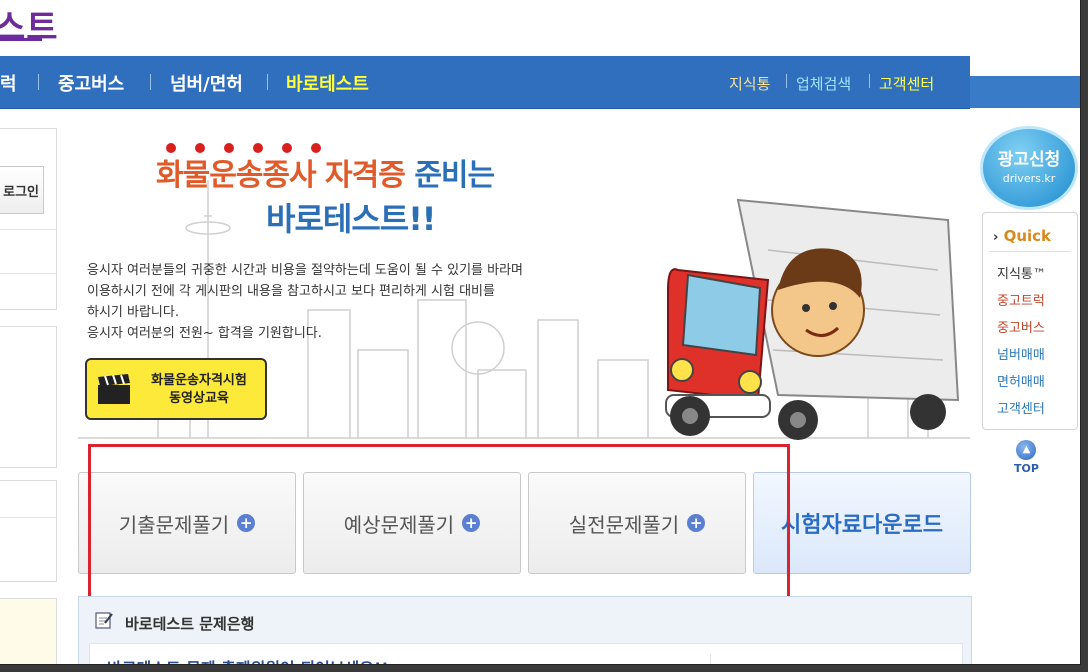  What do you see at coordinates (21, 39) in the screenshot?
I see `logo-underline` at bounding box center [21, 39].